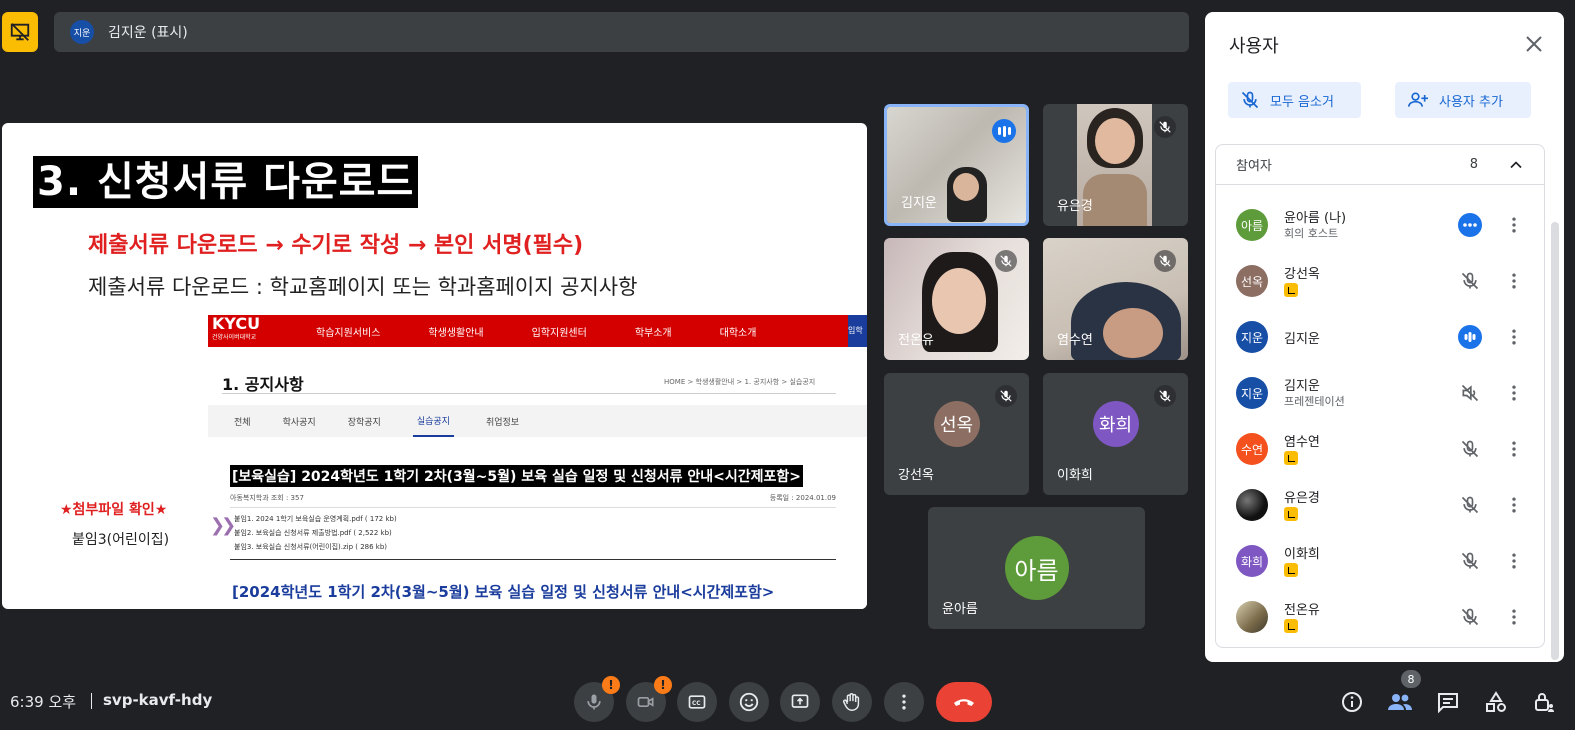 The width and height of the screenshot is (1575, 730). Describe the element at coordinates (148, 33) in the screenshot. I see `presenter-label: 김지운 (표시)` at that location.